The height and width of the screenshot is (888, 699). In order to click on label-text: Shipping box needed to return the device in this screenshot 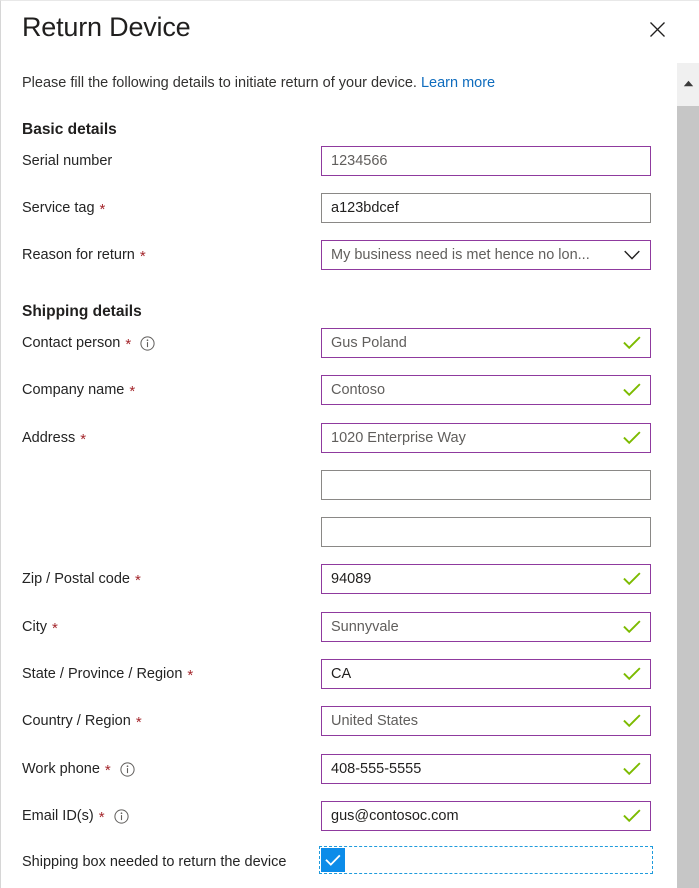, I will do `click(154, 862)`.